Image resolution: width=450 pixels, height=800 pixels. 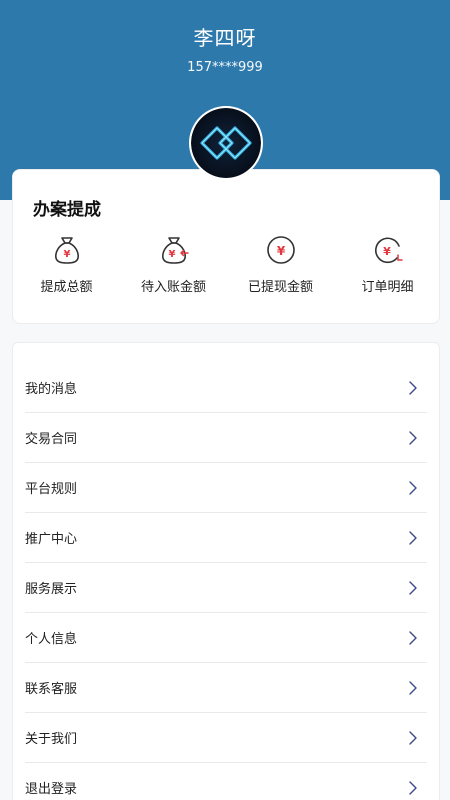 I want to click on menu-item-service-showcase: 服务展示, so click(x=226, y=588).